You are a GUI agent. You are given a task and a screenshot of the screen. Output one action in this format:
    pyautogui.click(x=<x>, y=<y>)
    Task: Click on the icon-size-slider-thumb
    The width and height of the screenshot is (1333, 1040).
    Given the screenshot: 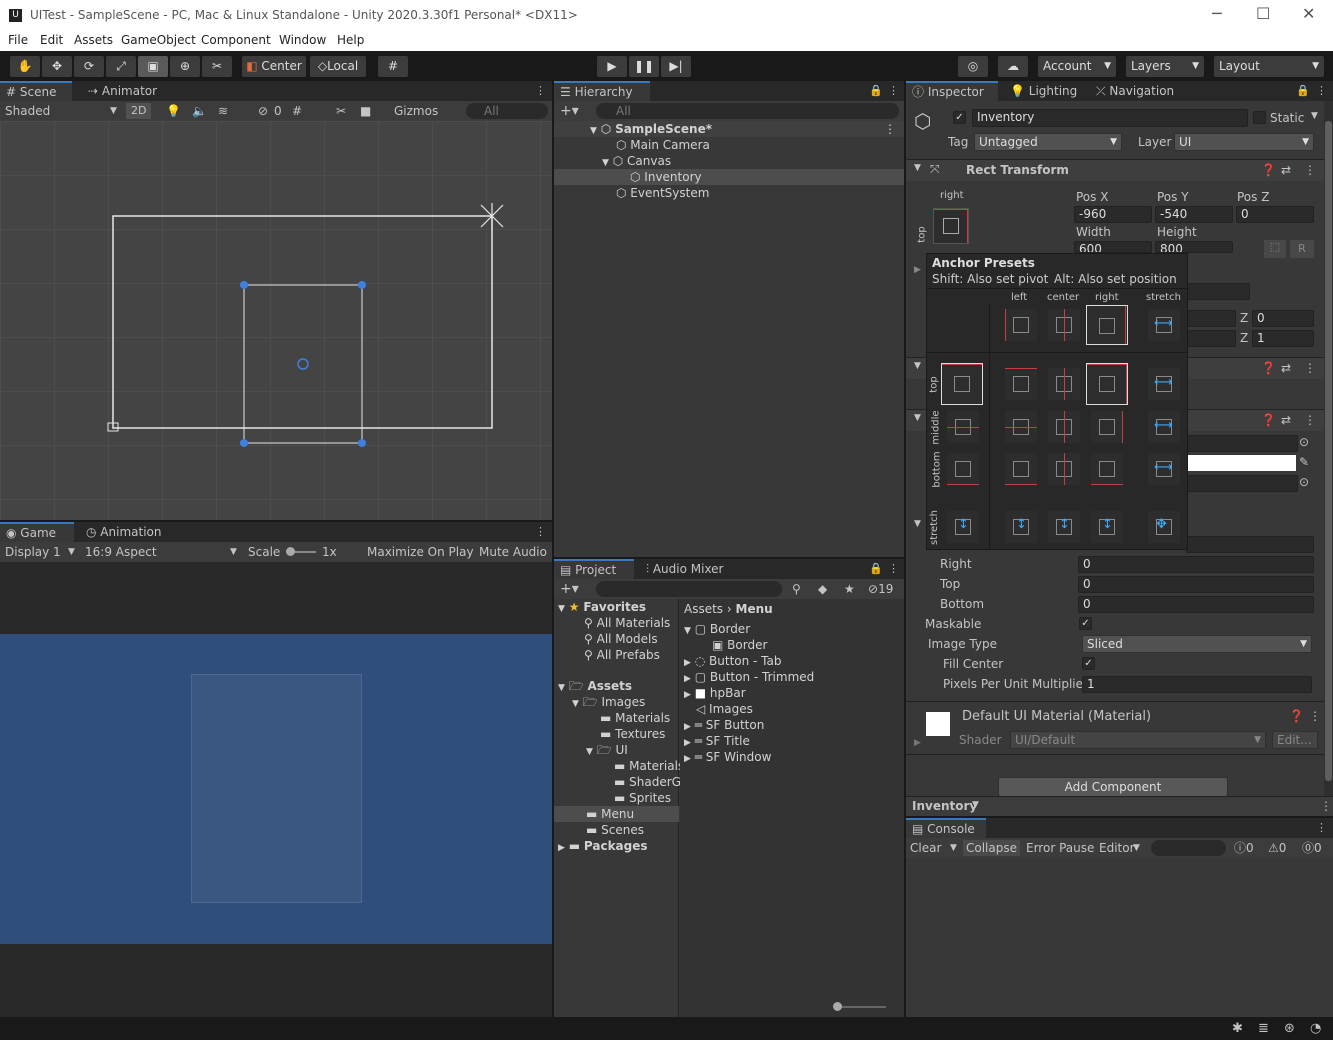 What is the action you would take?
    pyautogui.click(x=837, y=1006)
    